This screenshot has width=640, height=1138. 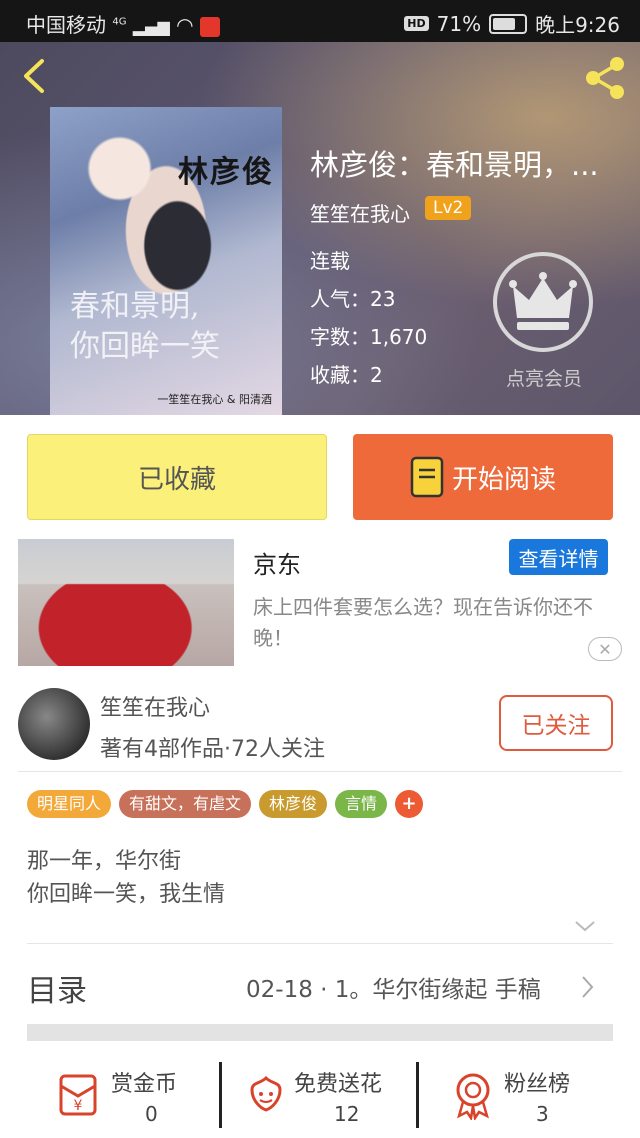 What do you see at coordinates (369, 337) in the screenshot?
I see `book-word-count: 字数：1,670` at bounding box center [369, 337].